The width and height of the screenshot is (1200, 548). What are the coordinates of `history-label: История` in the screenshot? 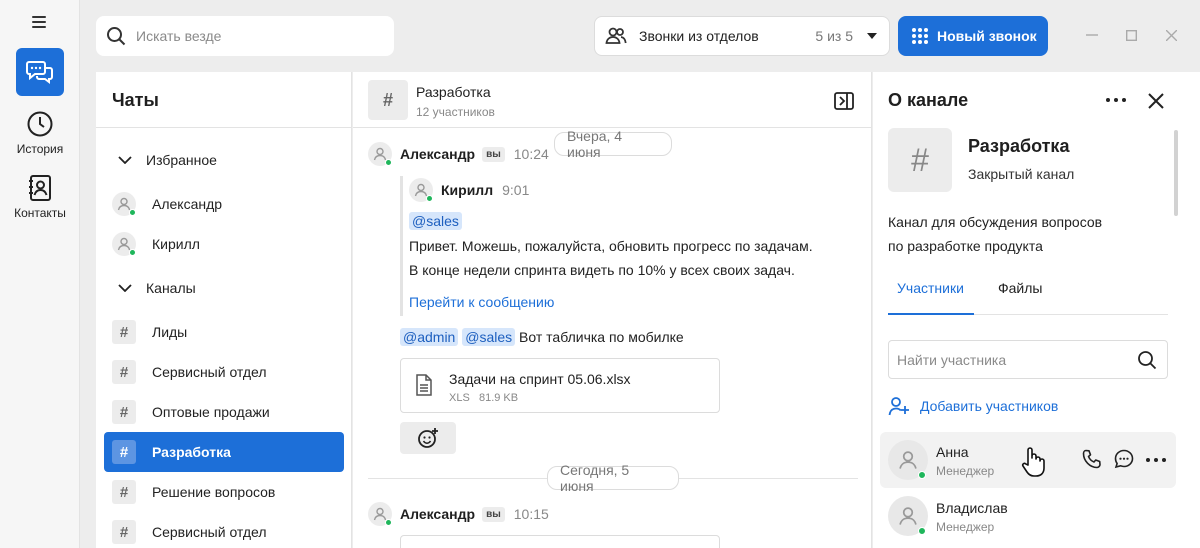 It's located at (40, 149).